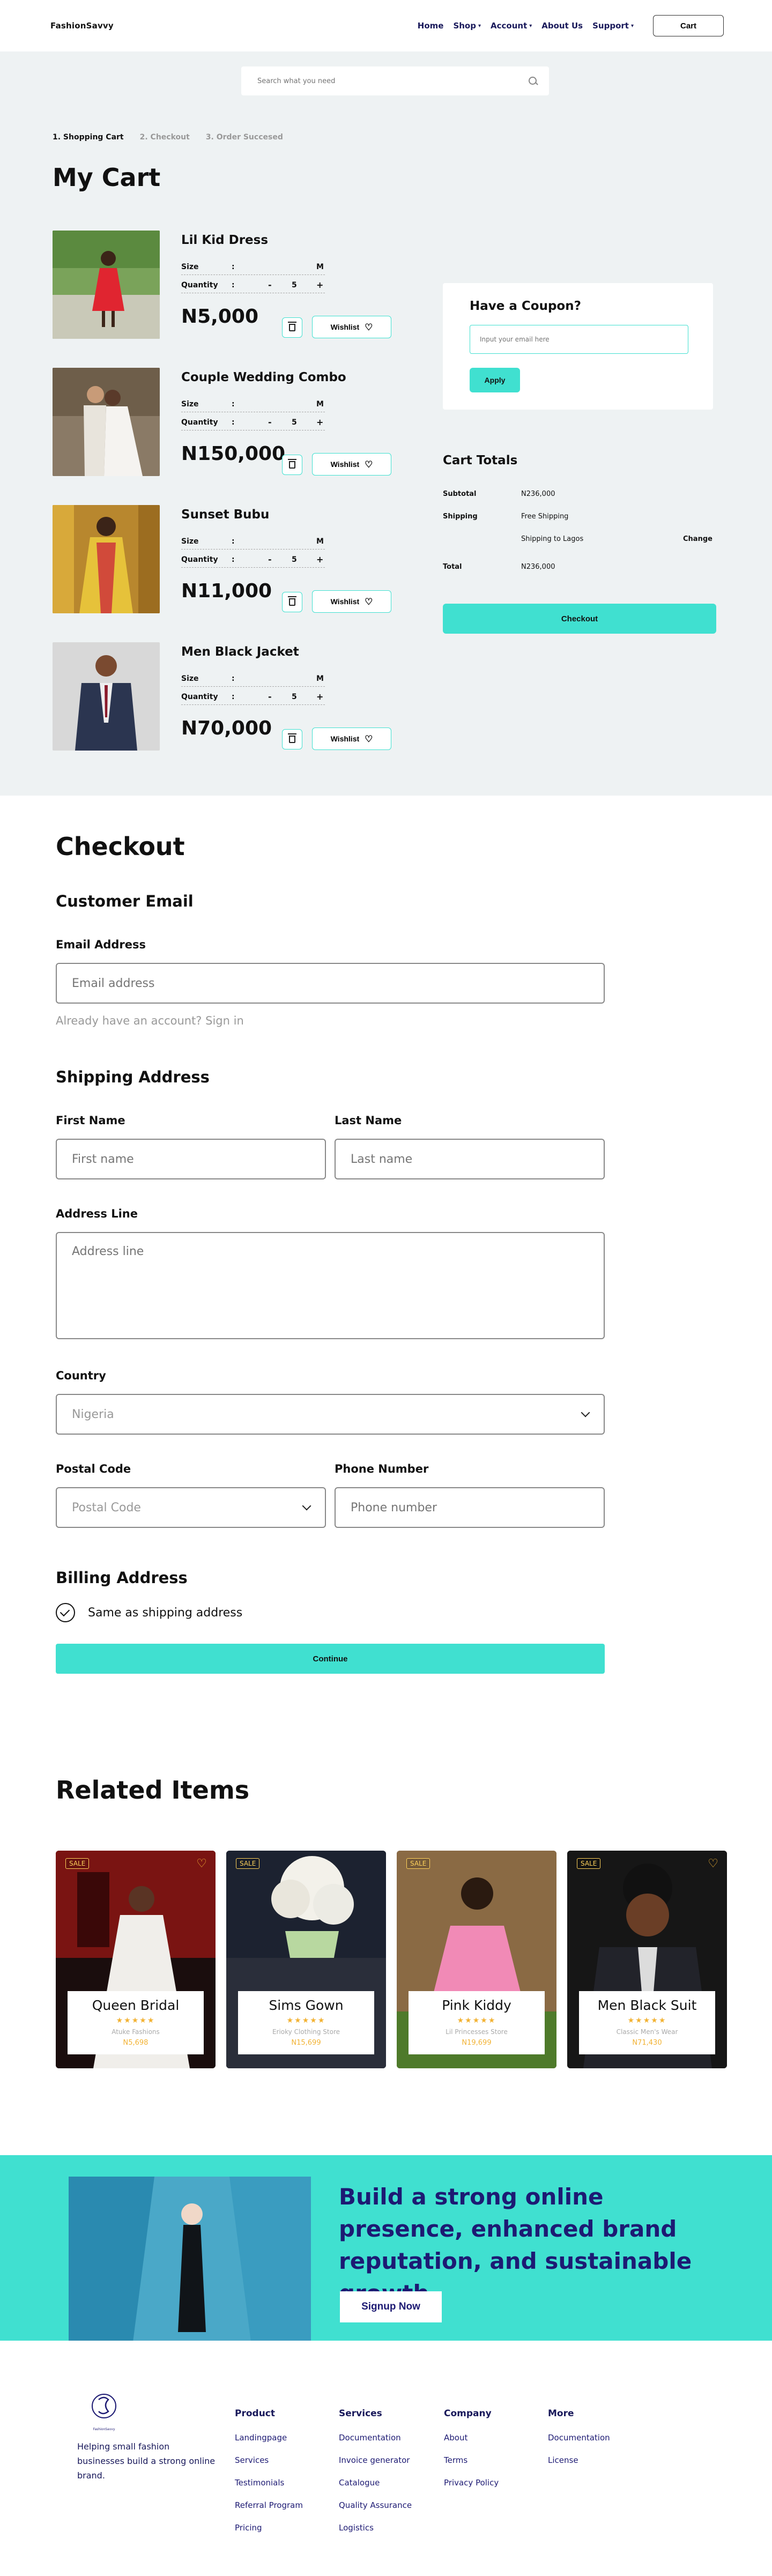  Describe the element at coordinates (88, 137) in the screenshot. I see `step-shopping-cart: 1. Shopping Cart` at that location.